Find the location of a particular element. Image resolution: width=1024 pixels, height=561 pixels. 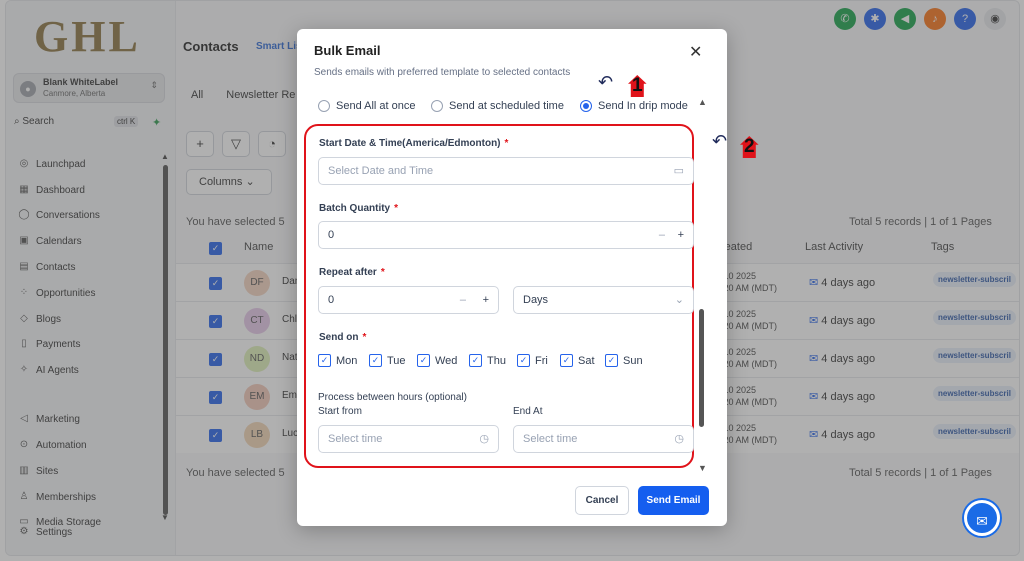

day-checkbox-thu: ✓ Thu is located at coordinates (487, 360).